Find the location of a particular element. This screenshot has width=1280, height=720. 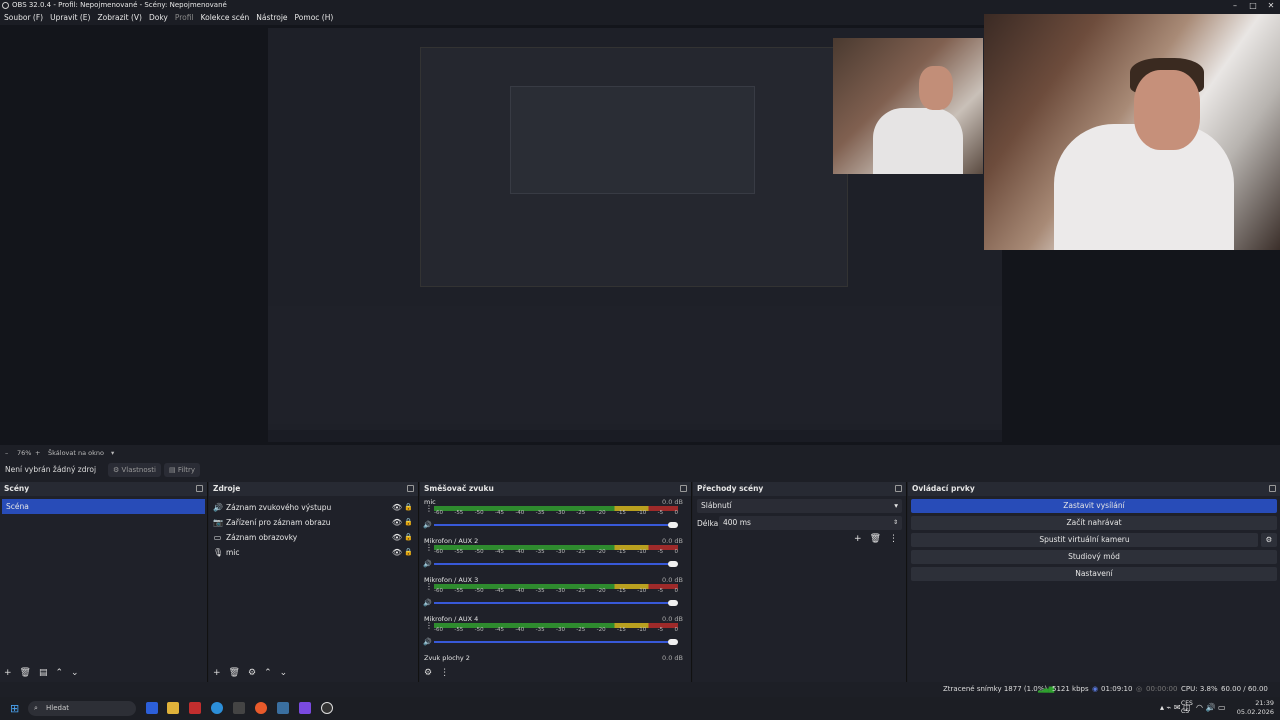

steam-icon is located at coordinates (283, 708).